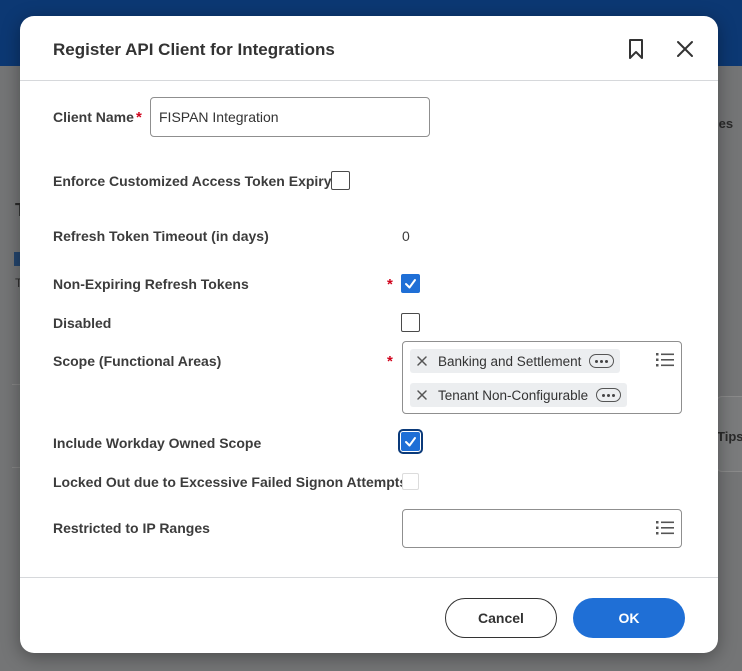 This screenshot has width=742, height=671. Describe the element at coordinates (131, 528) in the screenshot. I see `ip-ranges-label: Restricted to IP Ranges` at that location.